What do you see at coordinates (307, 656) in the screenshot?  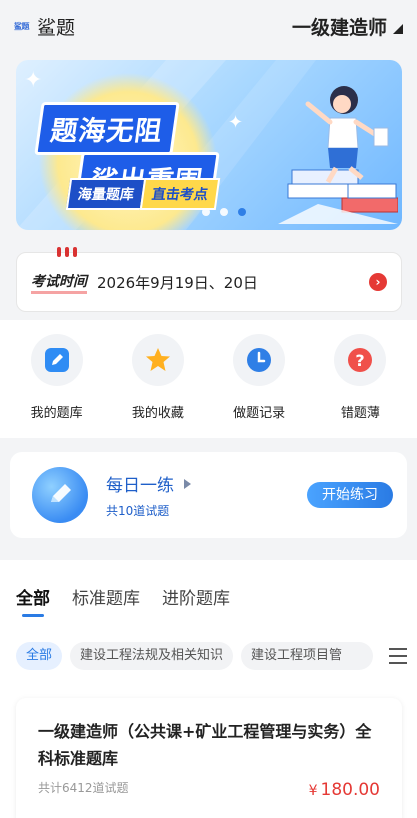 I see `chip-project-management: 建设工程项目管` at bounding box center [307, 656].